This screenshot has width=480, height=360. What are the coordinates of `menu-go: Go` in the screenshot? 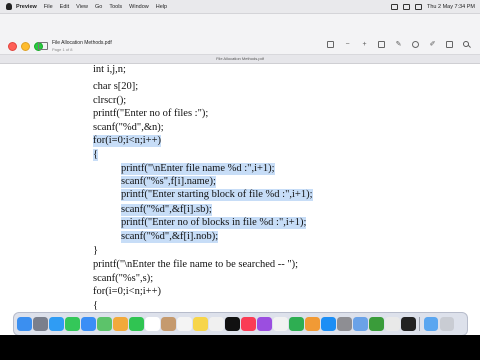 It's located at (98, 7).